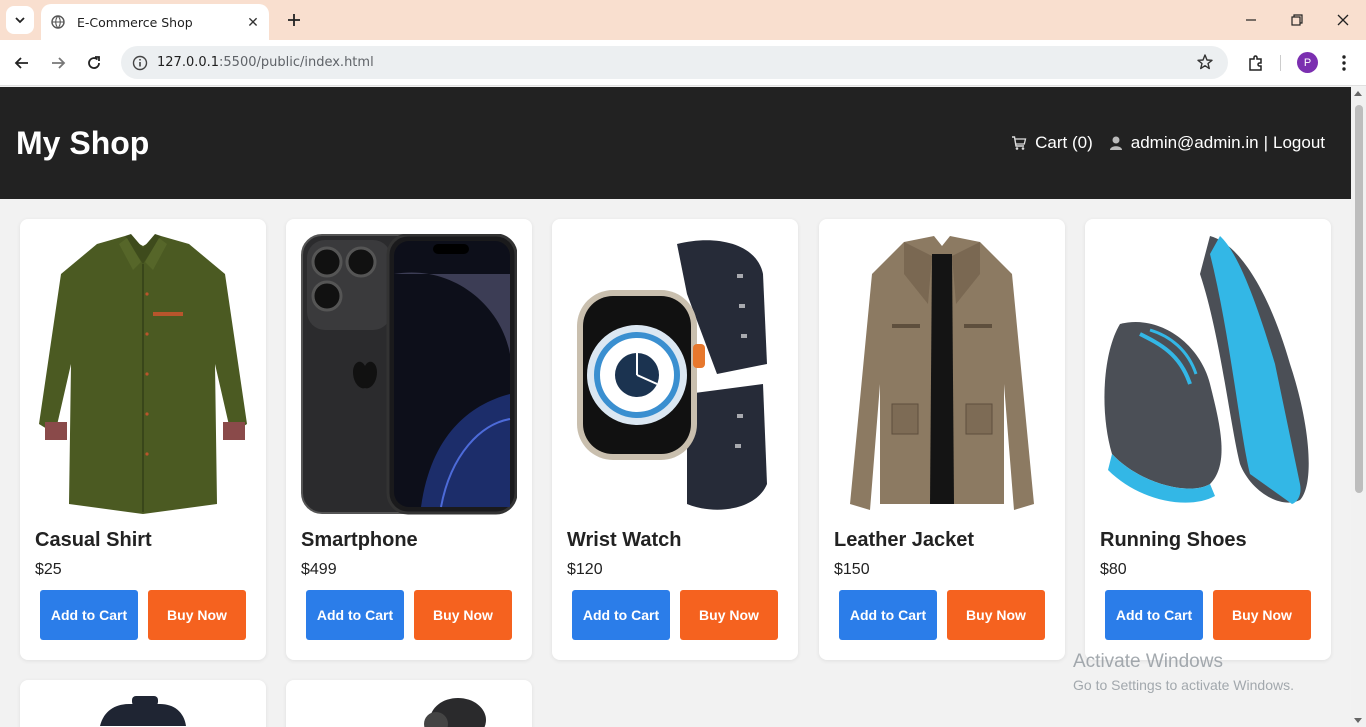  What do you see at coordinates (48, 569) in the screenshot?
I see `product-price: $25` at bounding box center [48, 569].